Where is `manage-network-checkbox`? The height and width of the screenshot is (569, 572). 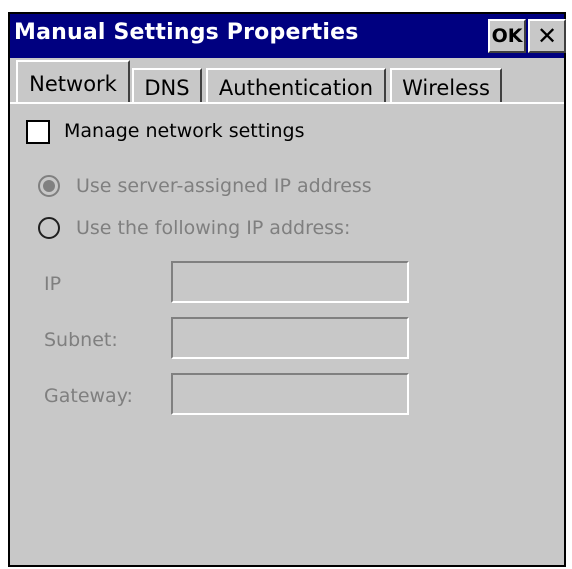 manage-network-checkbox is located at coordinates (38, 132).